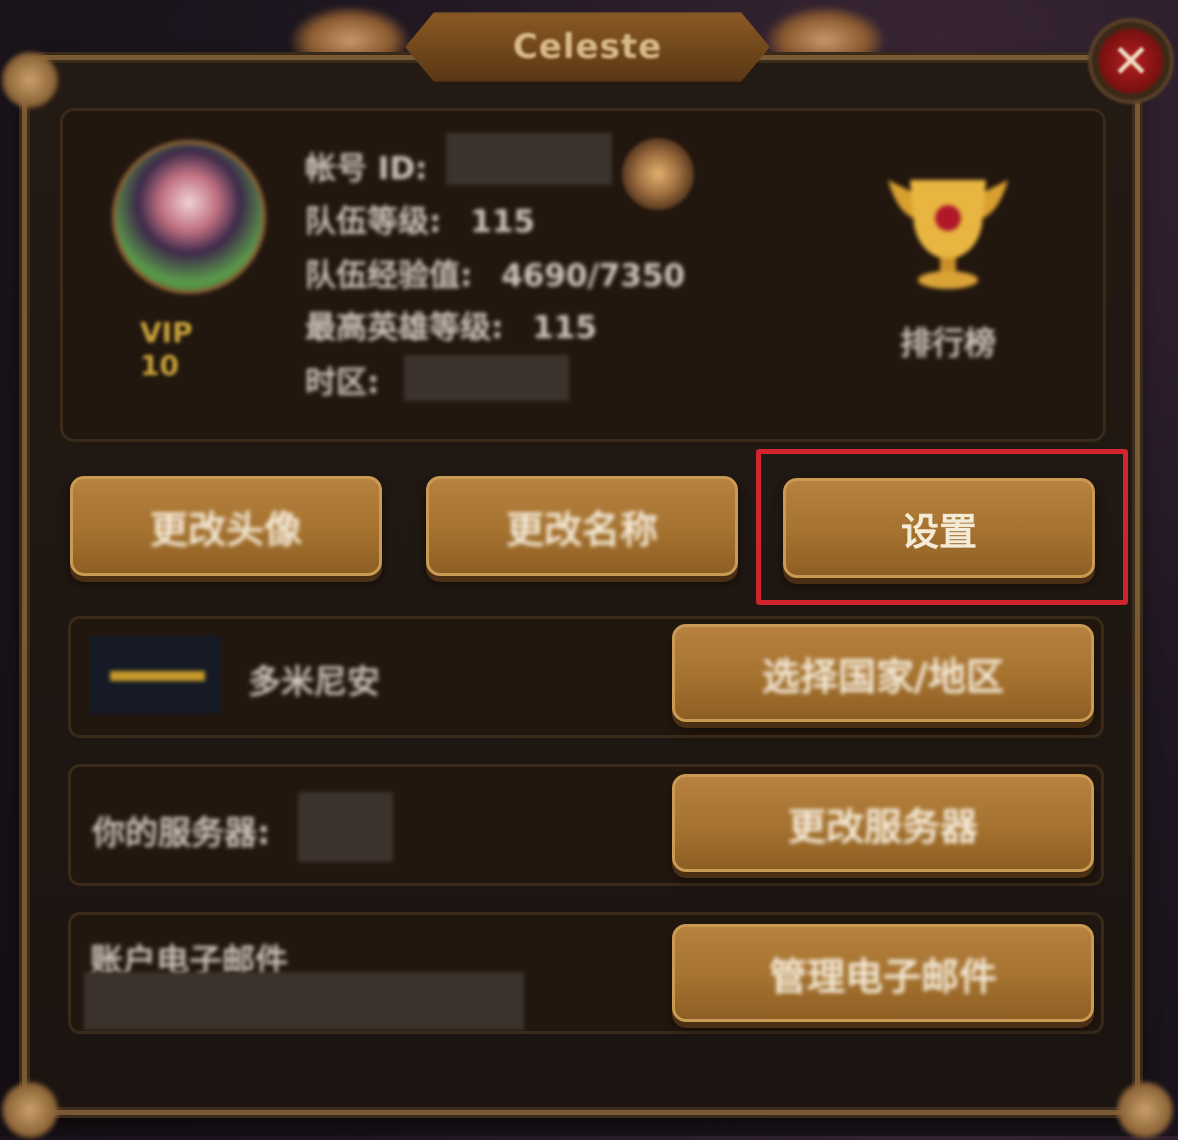  I want to click on manage-email-button: 管理电子邮件, so click(883, 973).